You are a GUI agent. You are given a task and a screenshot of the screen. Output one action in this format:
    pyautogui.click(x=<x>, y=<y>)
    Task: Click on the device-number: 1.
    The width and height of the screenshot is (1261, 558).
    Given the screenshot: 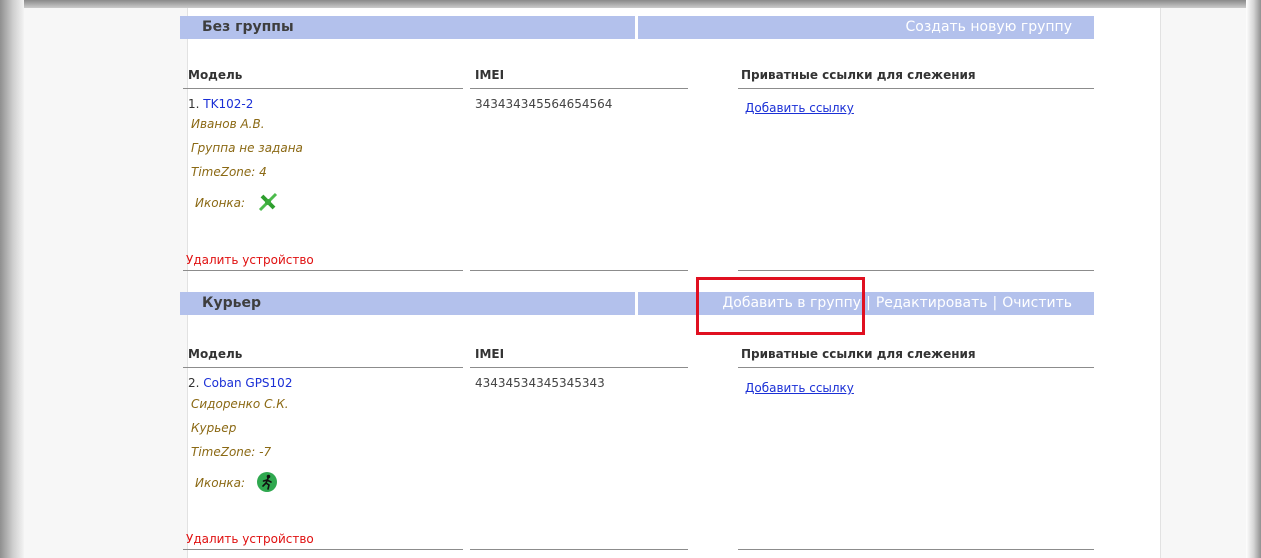 What is the action you would take?
    pyautogui.click(x=194, y=104)
    